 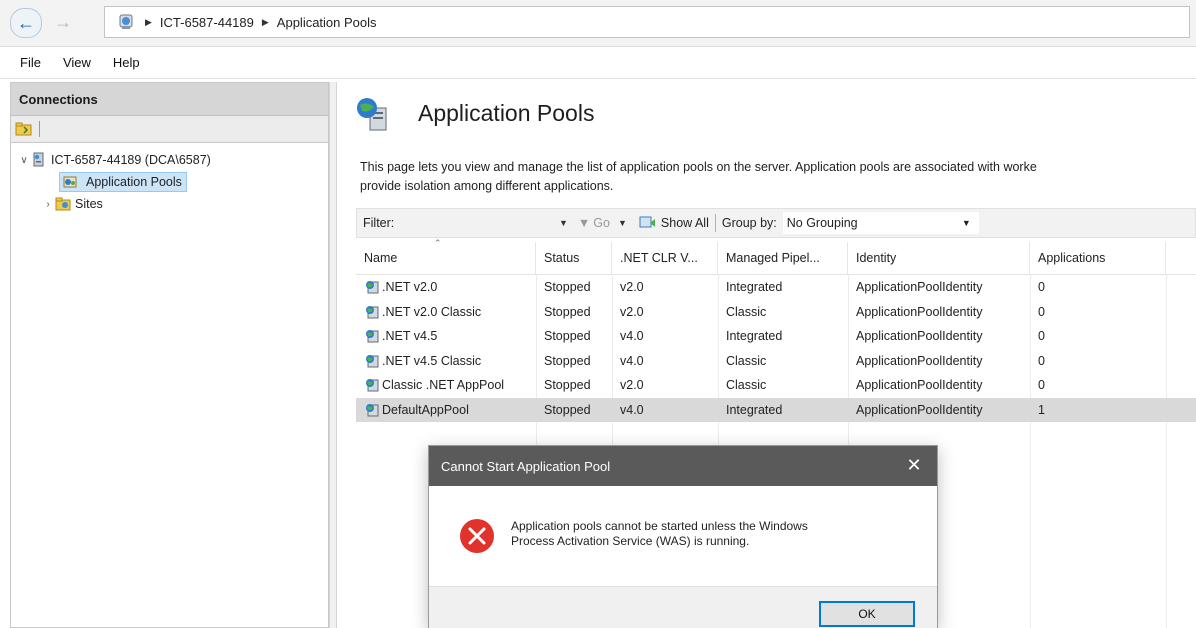 What do you see at coordinates (30, 62) in the screenshot?
I see `menu-file: File` at bounding box center [30, 62].